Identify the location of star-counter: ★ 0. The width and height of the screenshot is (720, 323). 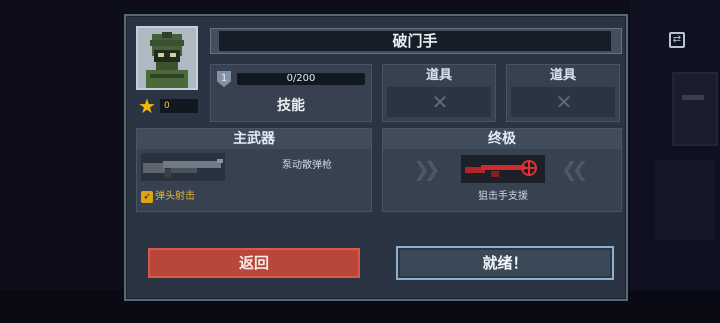
(167, 106).